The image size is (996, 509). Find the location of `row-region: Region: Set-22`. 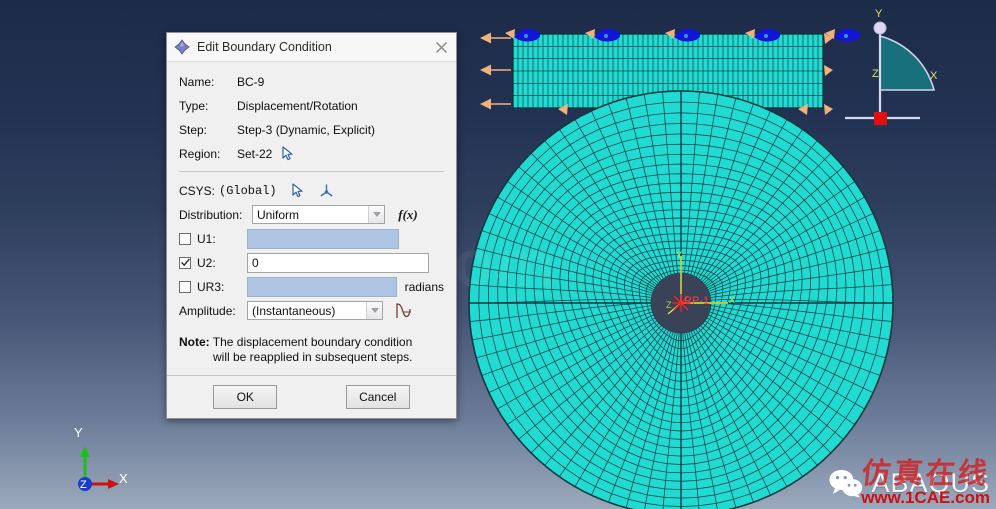

row-region: Region: Set-22 is located at coordinates (311, 153).